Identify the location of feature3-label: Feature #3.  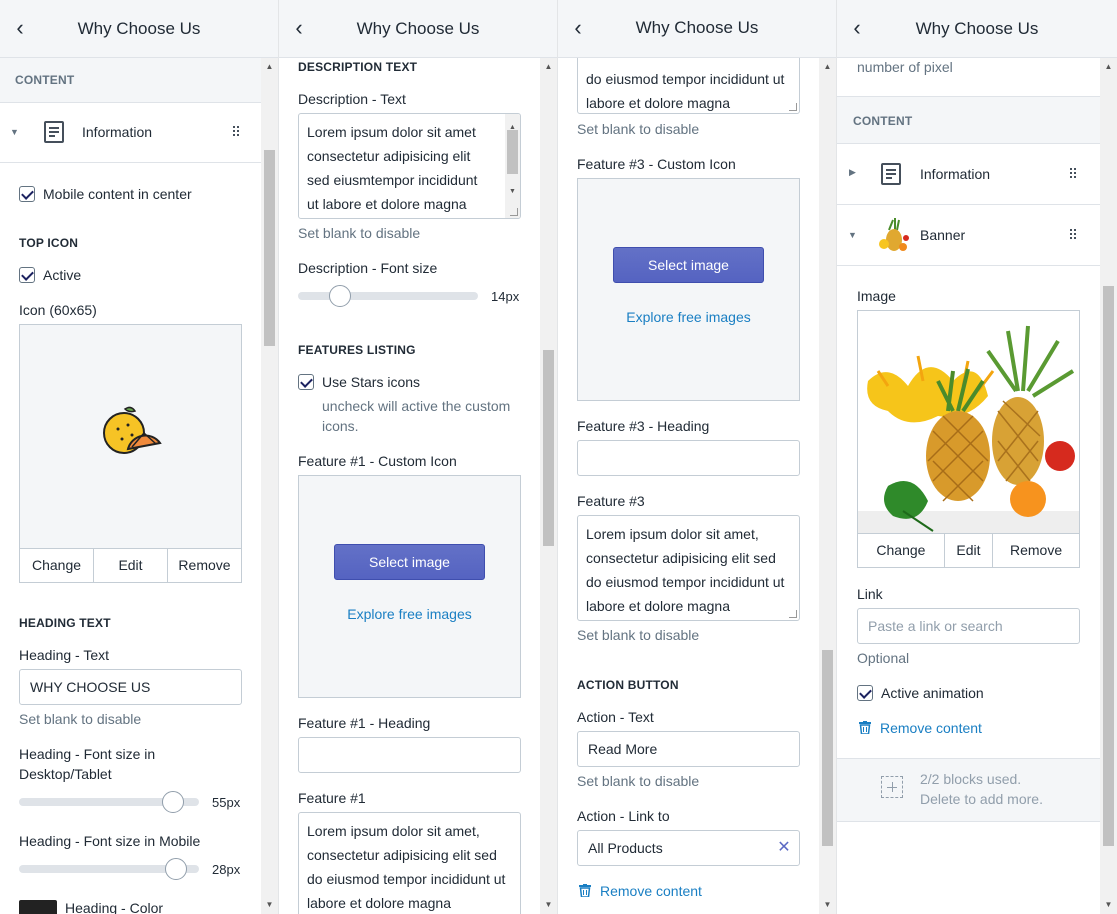
(611, 501).